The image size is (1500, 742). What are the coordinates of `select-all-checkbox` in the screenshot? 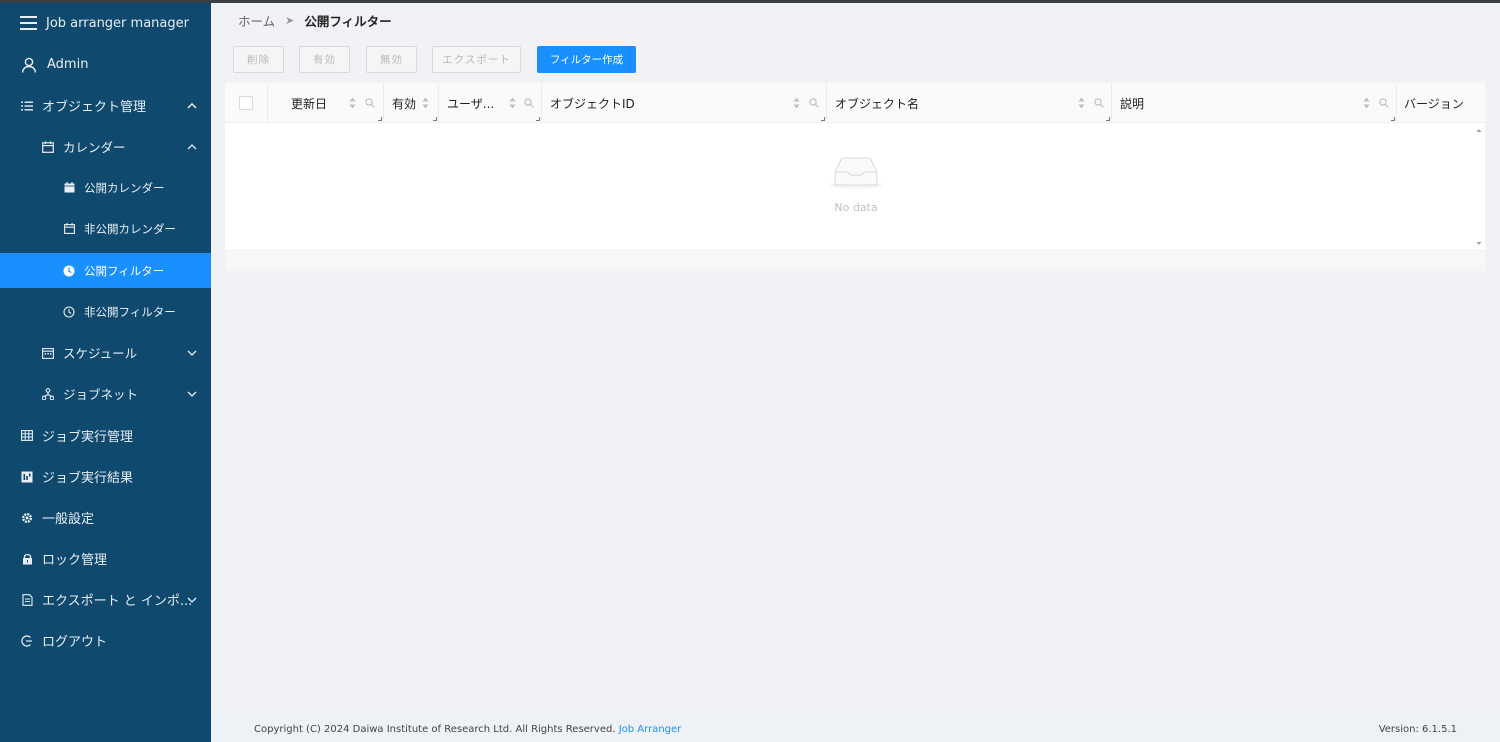 It's located at (246, 103).